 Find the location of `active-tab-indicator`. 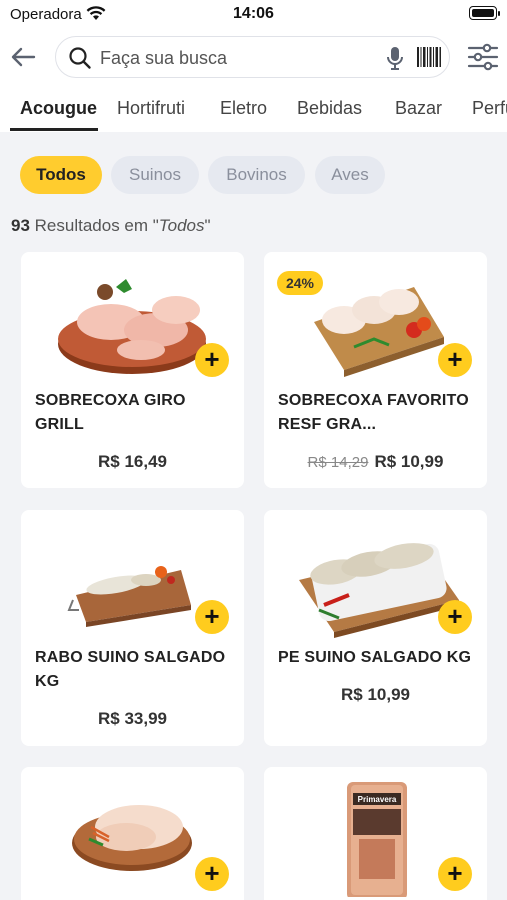

active-tab-indicator is located at coordinates (54, 129).